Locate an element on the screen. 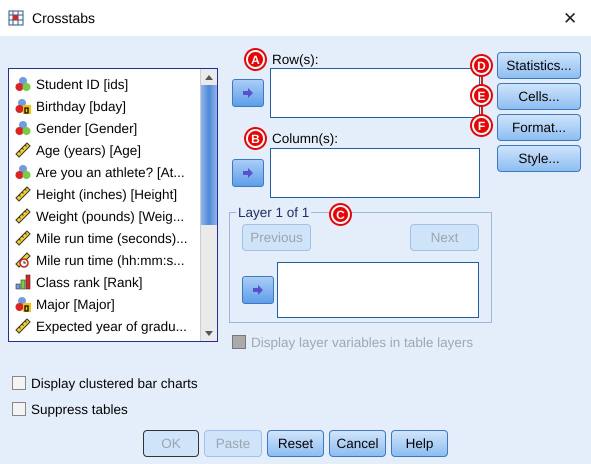  variable-item: Gender [Gender] is located at coordinates (104, 128).